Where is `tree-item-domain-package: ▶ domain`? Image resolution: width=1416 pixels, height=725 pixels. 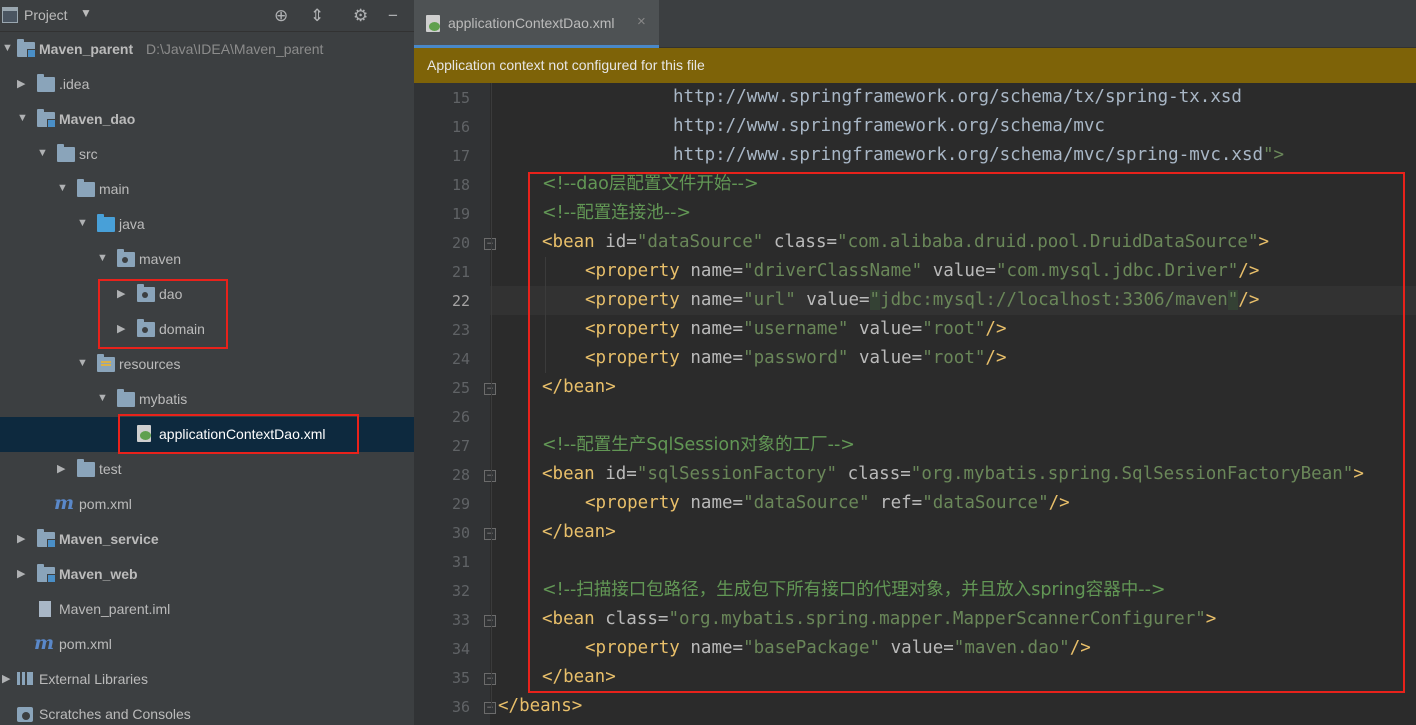 tree-item-domain-package: ▶ domain is located at coordinates (207, 329).